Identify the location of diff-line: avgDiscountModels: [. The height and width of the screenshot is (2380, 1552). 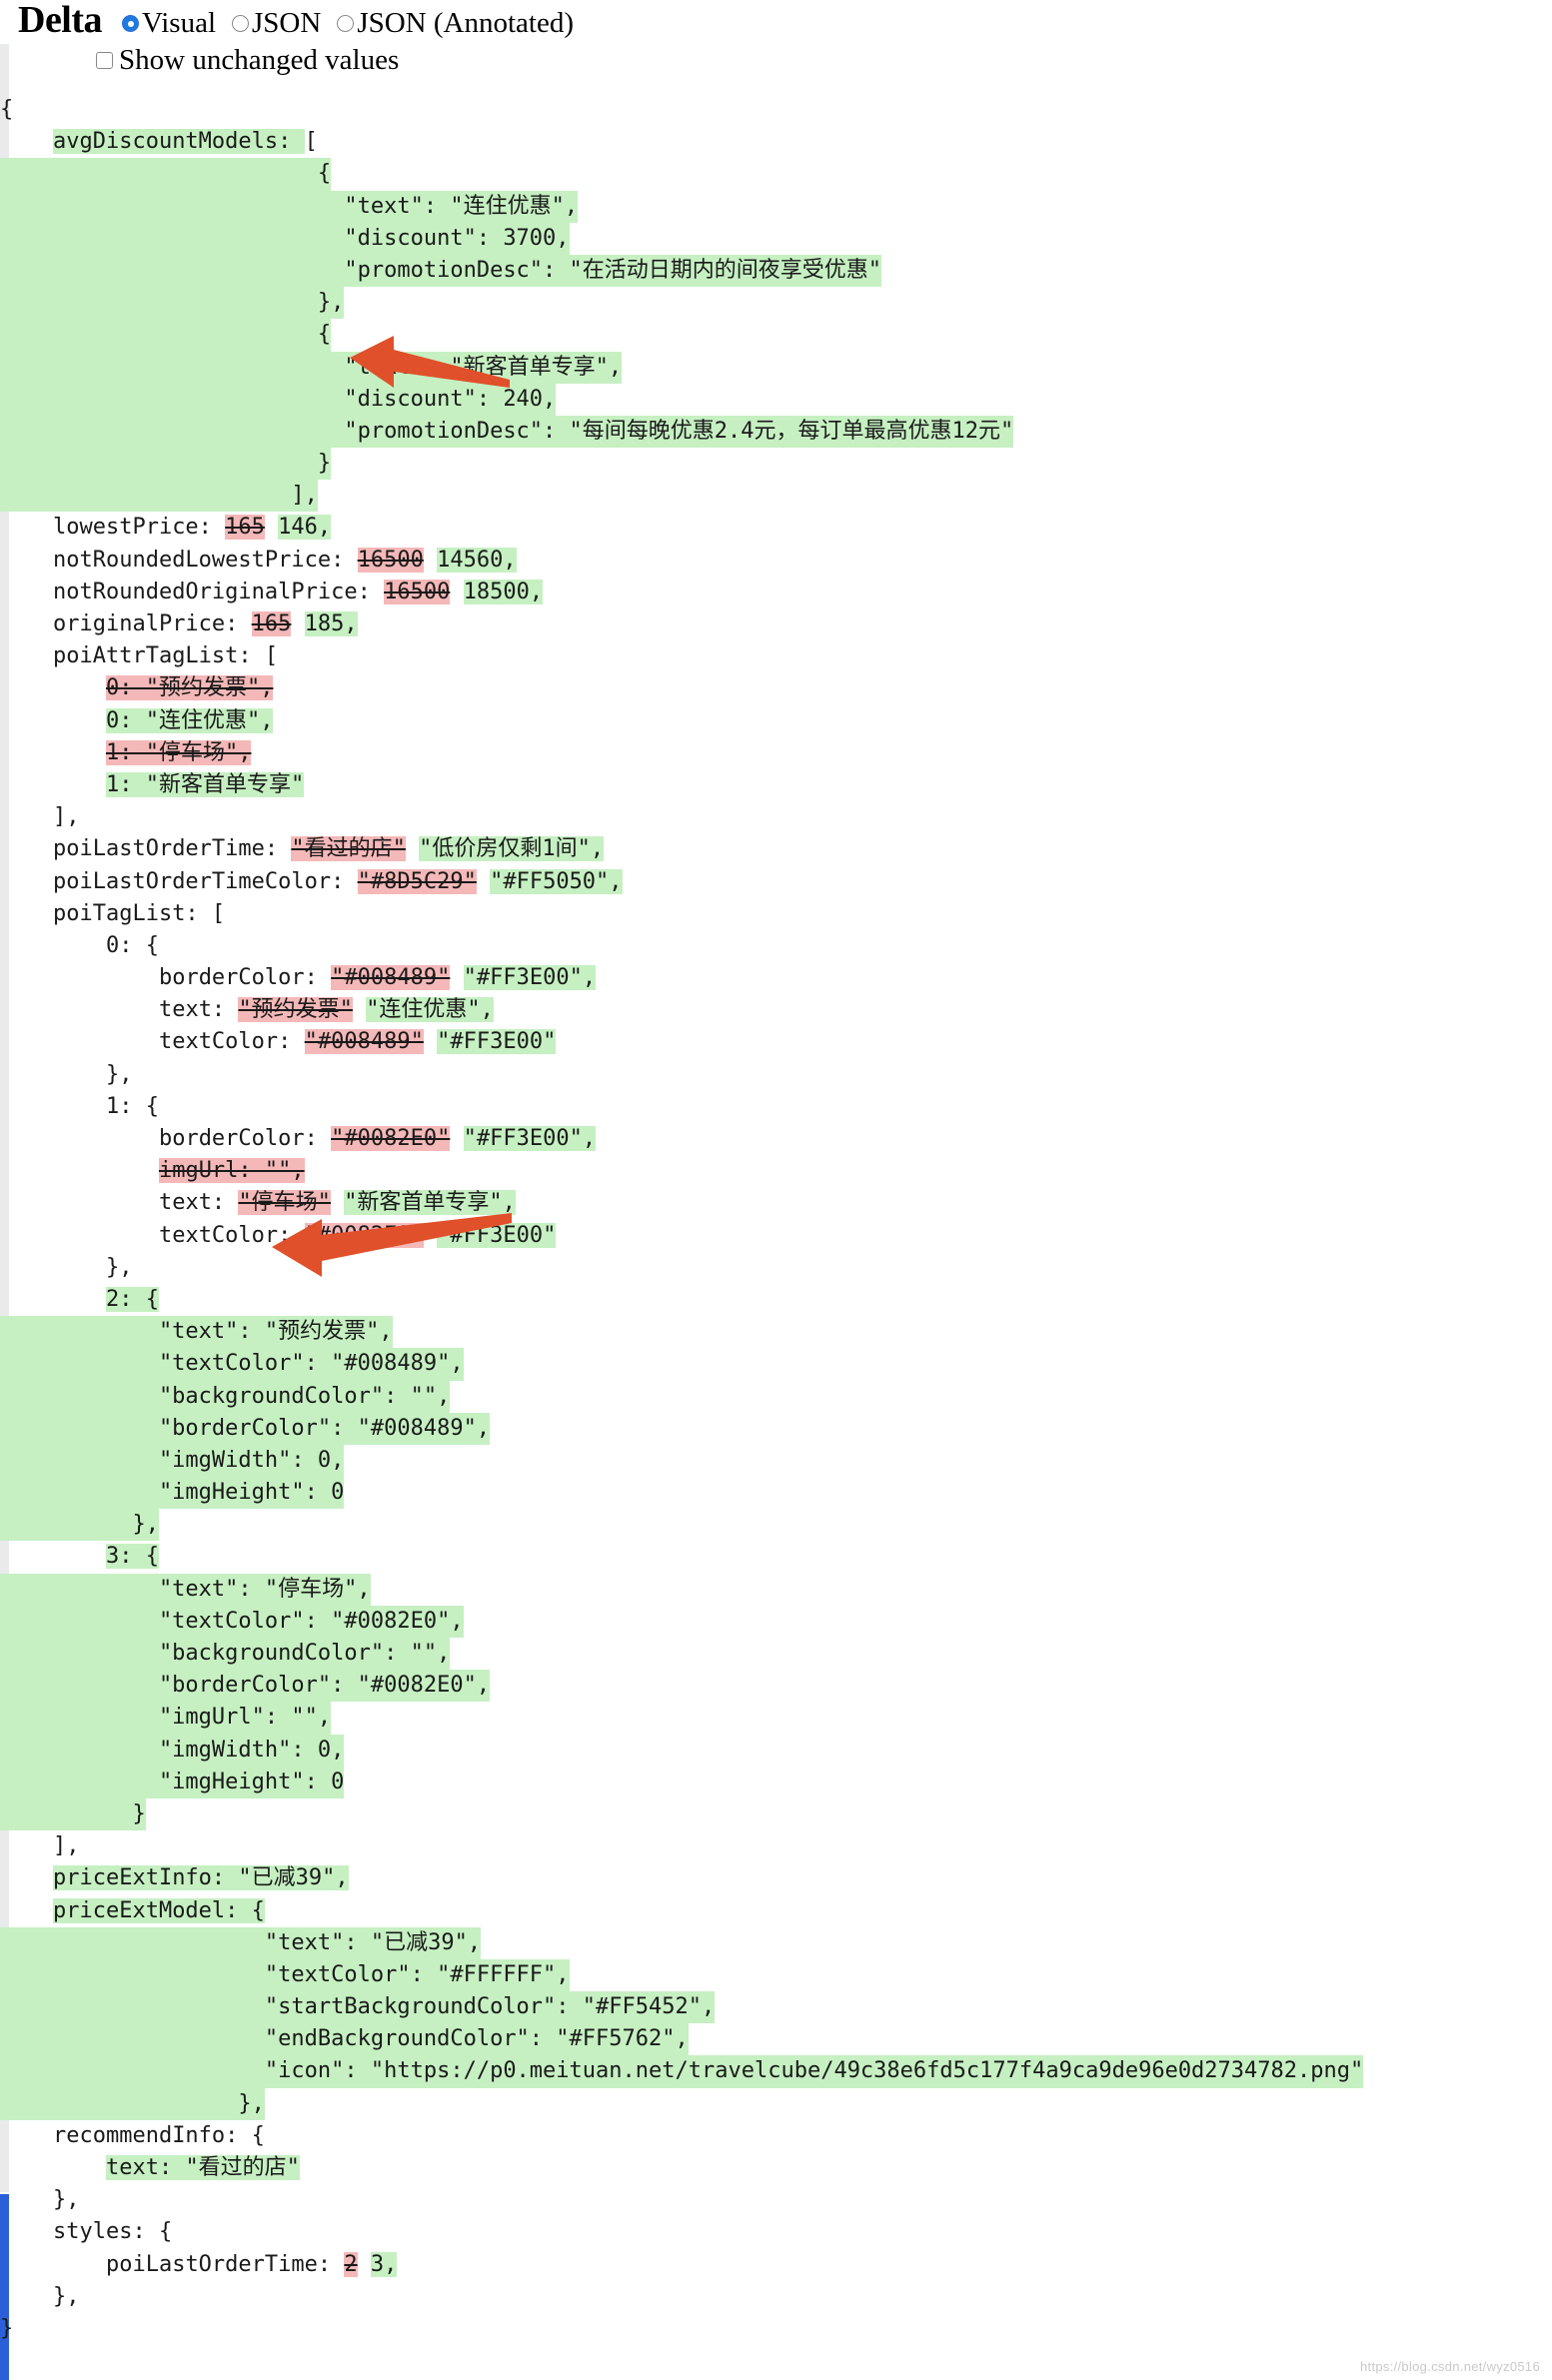
(776, 142).